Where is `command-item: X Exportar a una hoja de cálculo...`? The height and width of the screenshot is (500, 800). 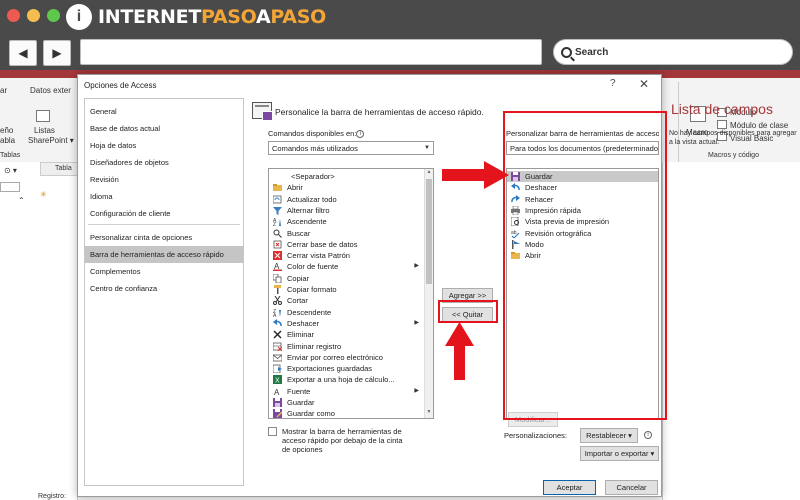
command-item: X Exportar a una hoja de cálculo... is located at coordinates (347, 379).